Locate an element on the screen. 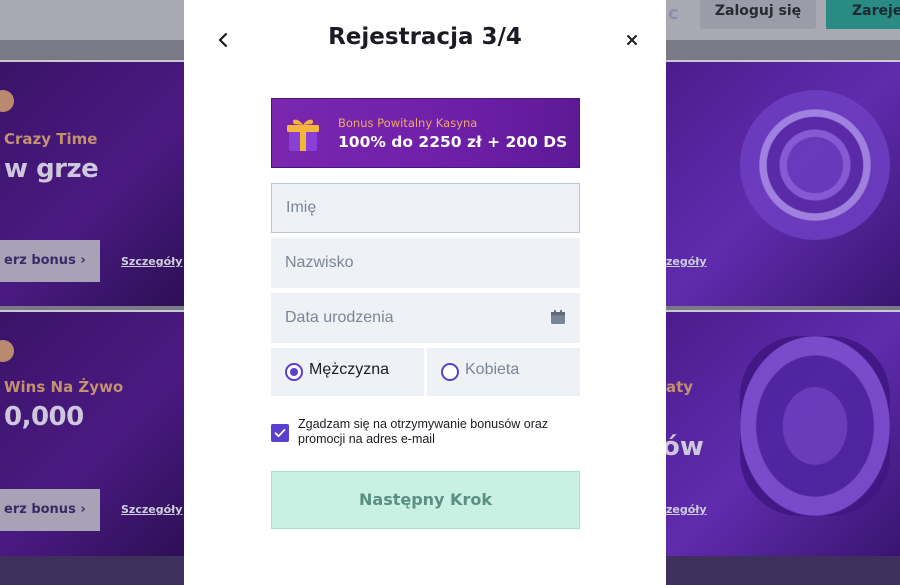 The image size is (900, 585). checkmark-icon is located at coordinates (280, 433).